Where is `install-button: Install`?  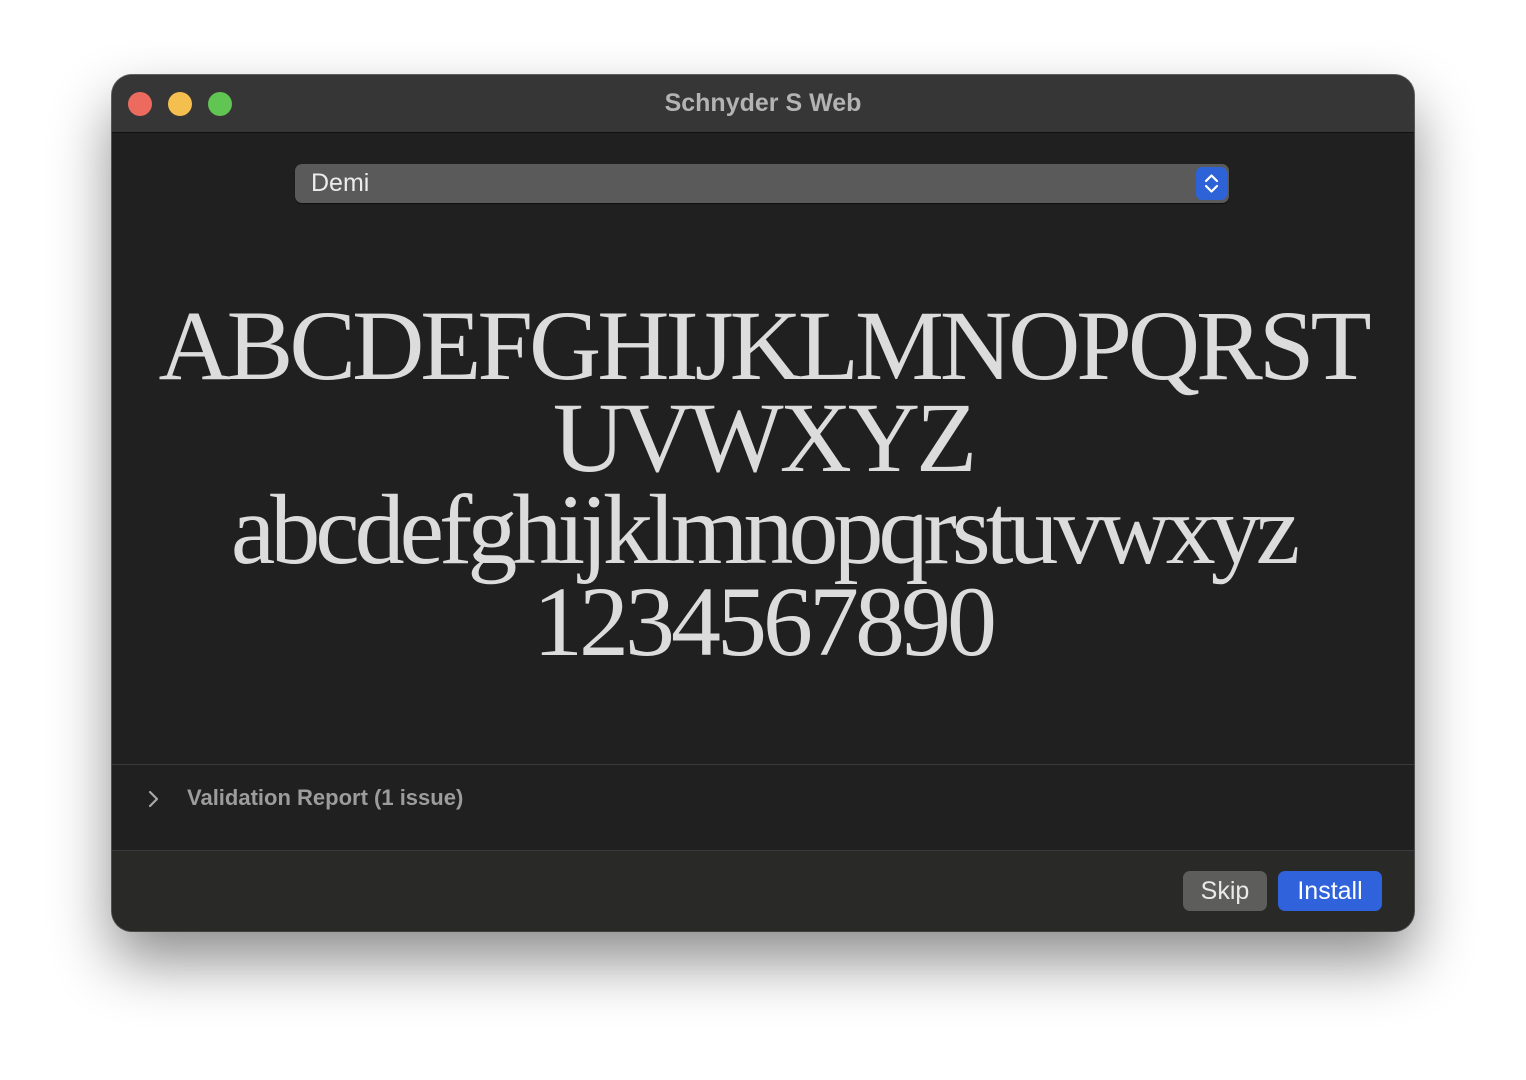
install-button: Install is located at coordinates (1330, 891).